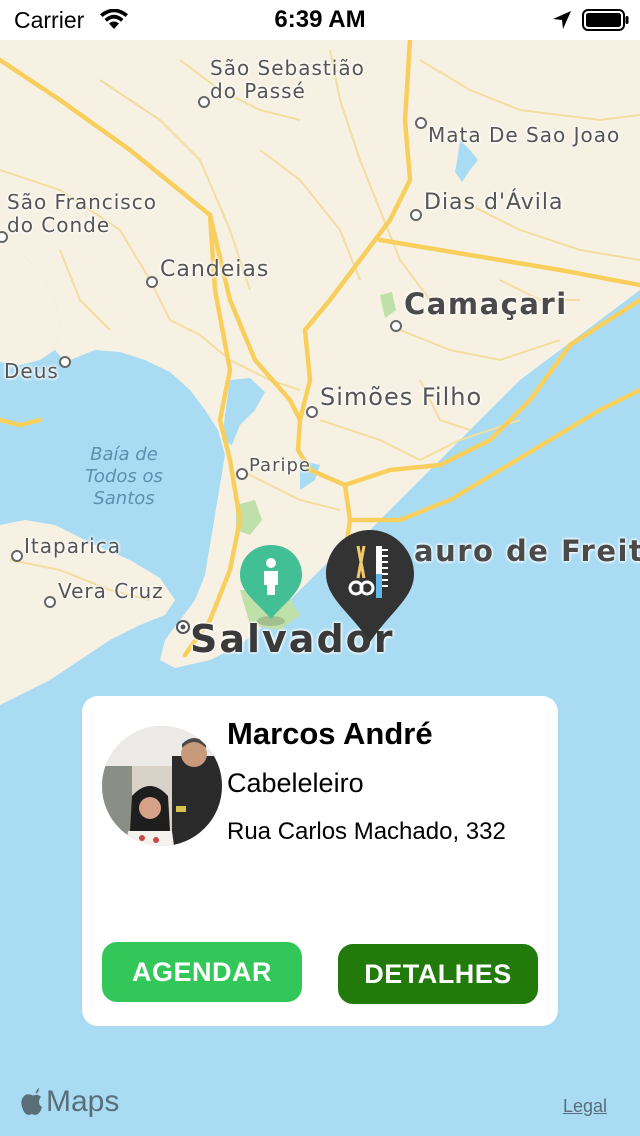  What do you see at coordinates (527, 551) in the screenshot?
I see `city-label-lauro-de-freitas: auro de Freit` at bounding box center [527, 551].